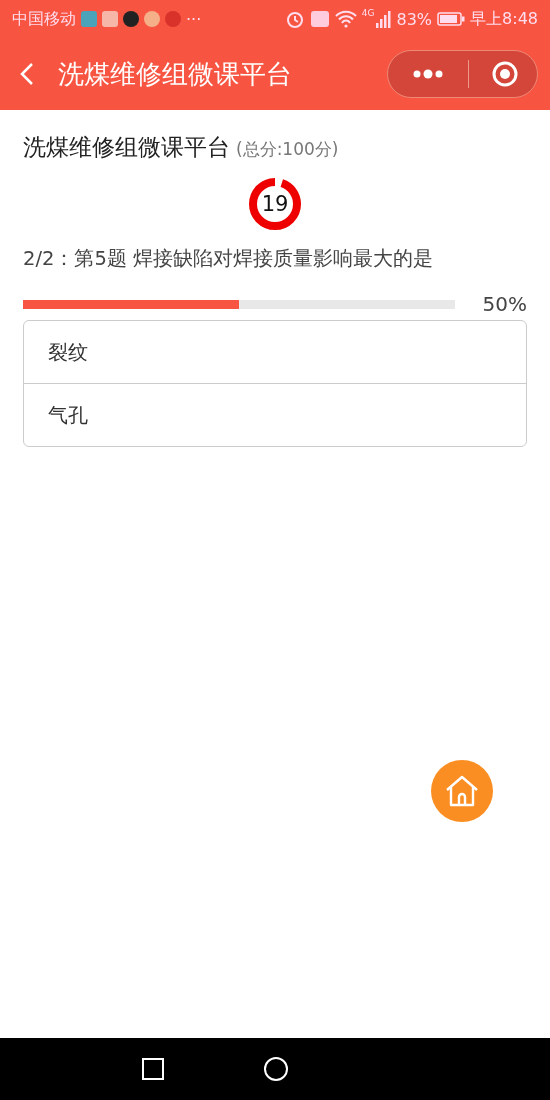 The image size is (550, 1100). Describe the element at coordinates (275, 414) in the screenshot. I see `answer-option: 气孔` at that location.